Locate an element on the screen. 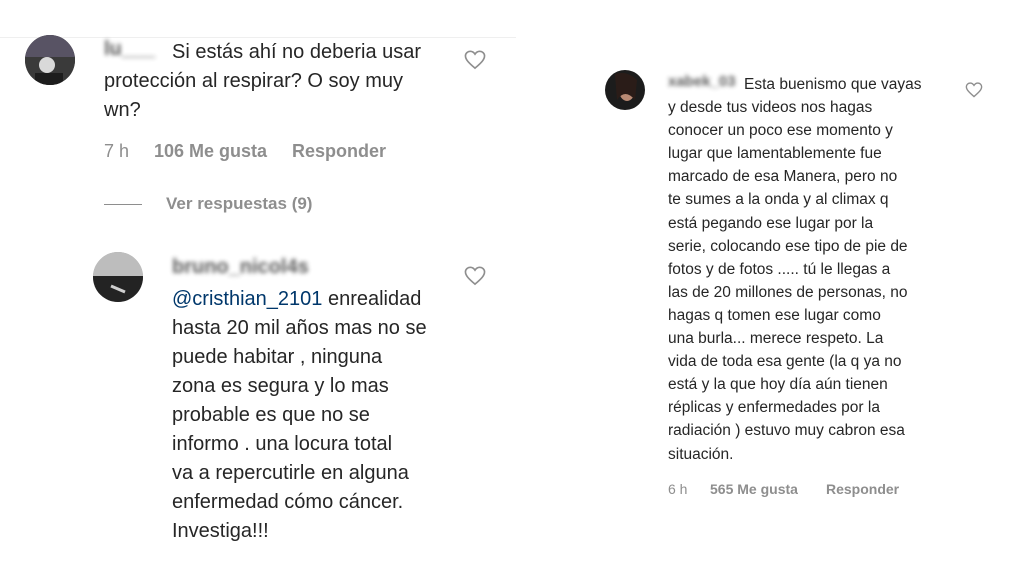  comment-text-line: @cristhian_2101 enrealidad is located at coordinates (317, 299).